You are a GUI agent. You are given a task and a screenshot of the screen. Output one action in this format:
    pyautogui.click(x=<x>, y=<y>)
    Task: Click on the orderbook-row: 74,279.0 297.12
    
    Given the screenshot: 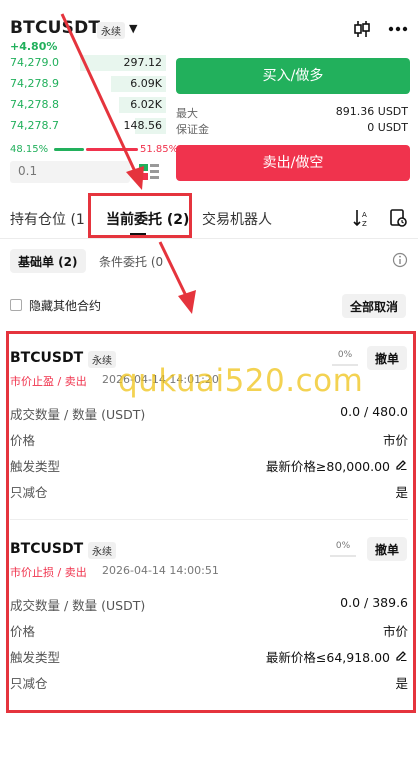 What is the action you would take?
    pyautogui.click(x=88, y=63)
    